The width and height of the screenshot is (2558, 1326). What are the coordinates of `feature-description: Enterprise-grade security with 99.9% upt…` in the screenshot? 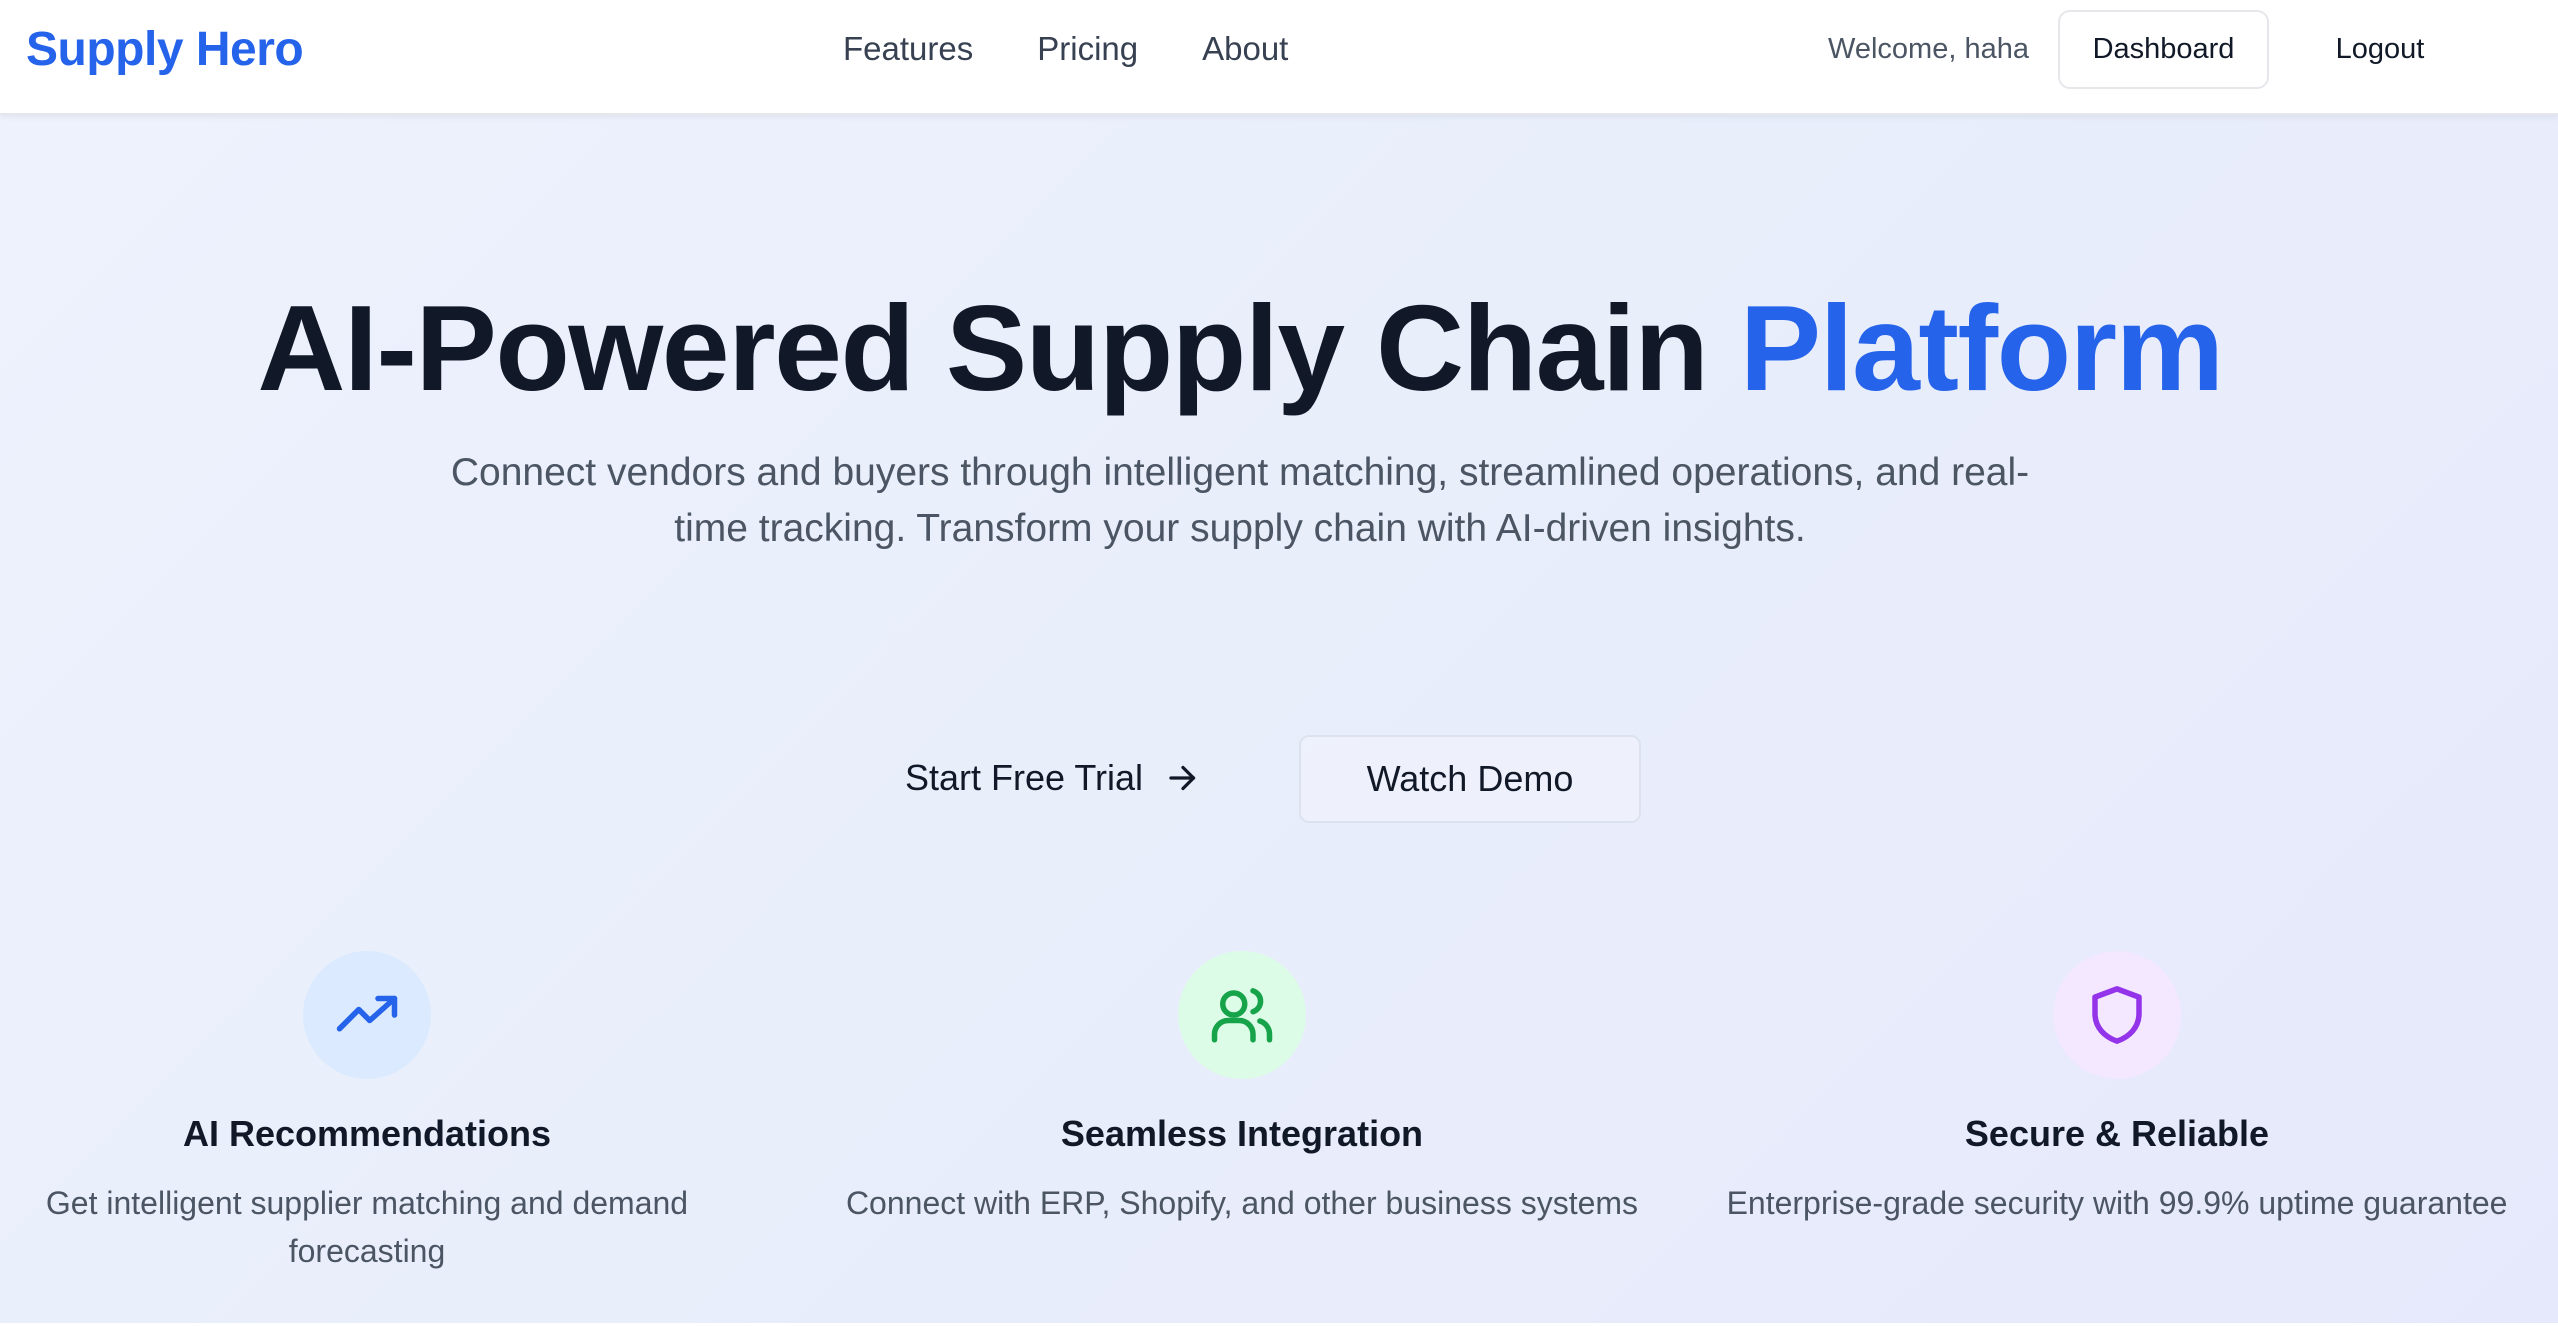 It's located at (2117, 1203).